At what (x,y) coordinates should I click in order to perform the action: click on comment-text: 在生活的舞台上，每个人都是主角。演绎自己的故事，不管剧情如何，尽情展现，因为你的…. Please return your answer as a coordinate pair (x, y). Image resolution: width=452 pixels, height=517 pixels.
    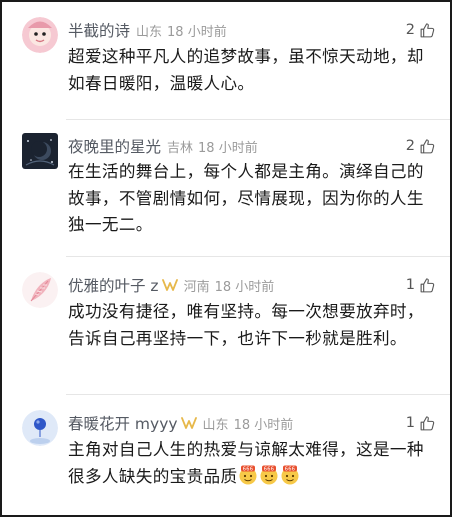
    Looking at the image, I should click on (246, 198).